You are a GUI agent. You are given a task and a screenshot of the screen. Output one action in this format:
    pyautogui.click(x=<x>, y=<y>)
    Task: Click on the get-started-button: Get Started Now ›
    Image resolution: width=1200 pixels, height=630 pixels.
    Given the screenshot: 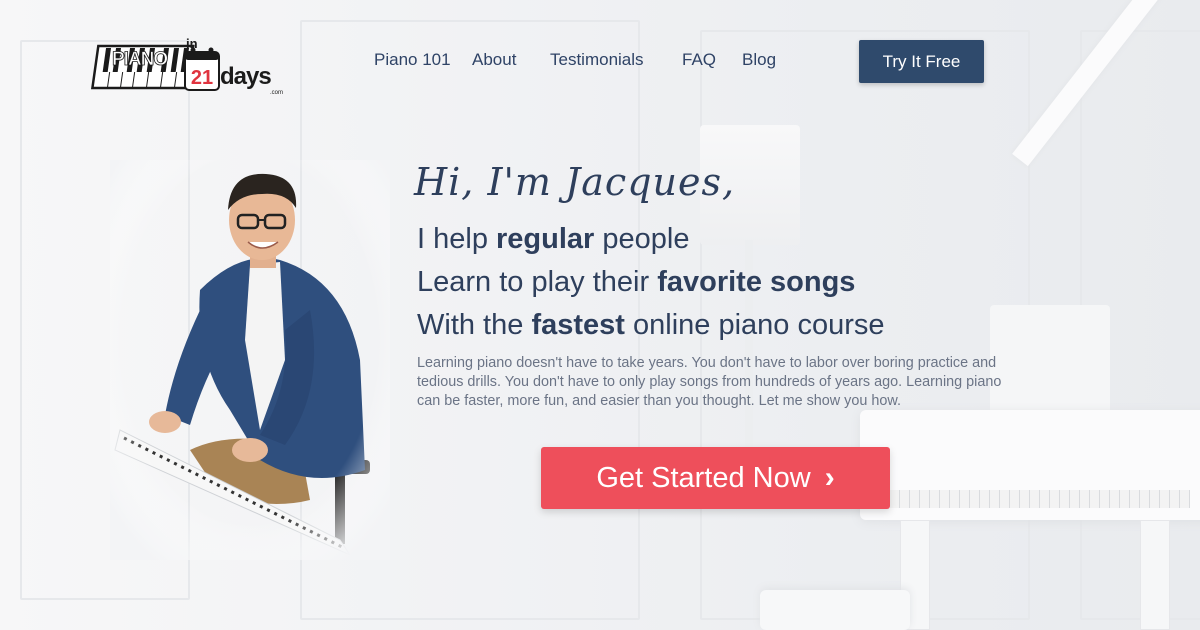 What is the action you would take?
    pyautogui.click(x=715, y=478)
    